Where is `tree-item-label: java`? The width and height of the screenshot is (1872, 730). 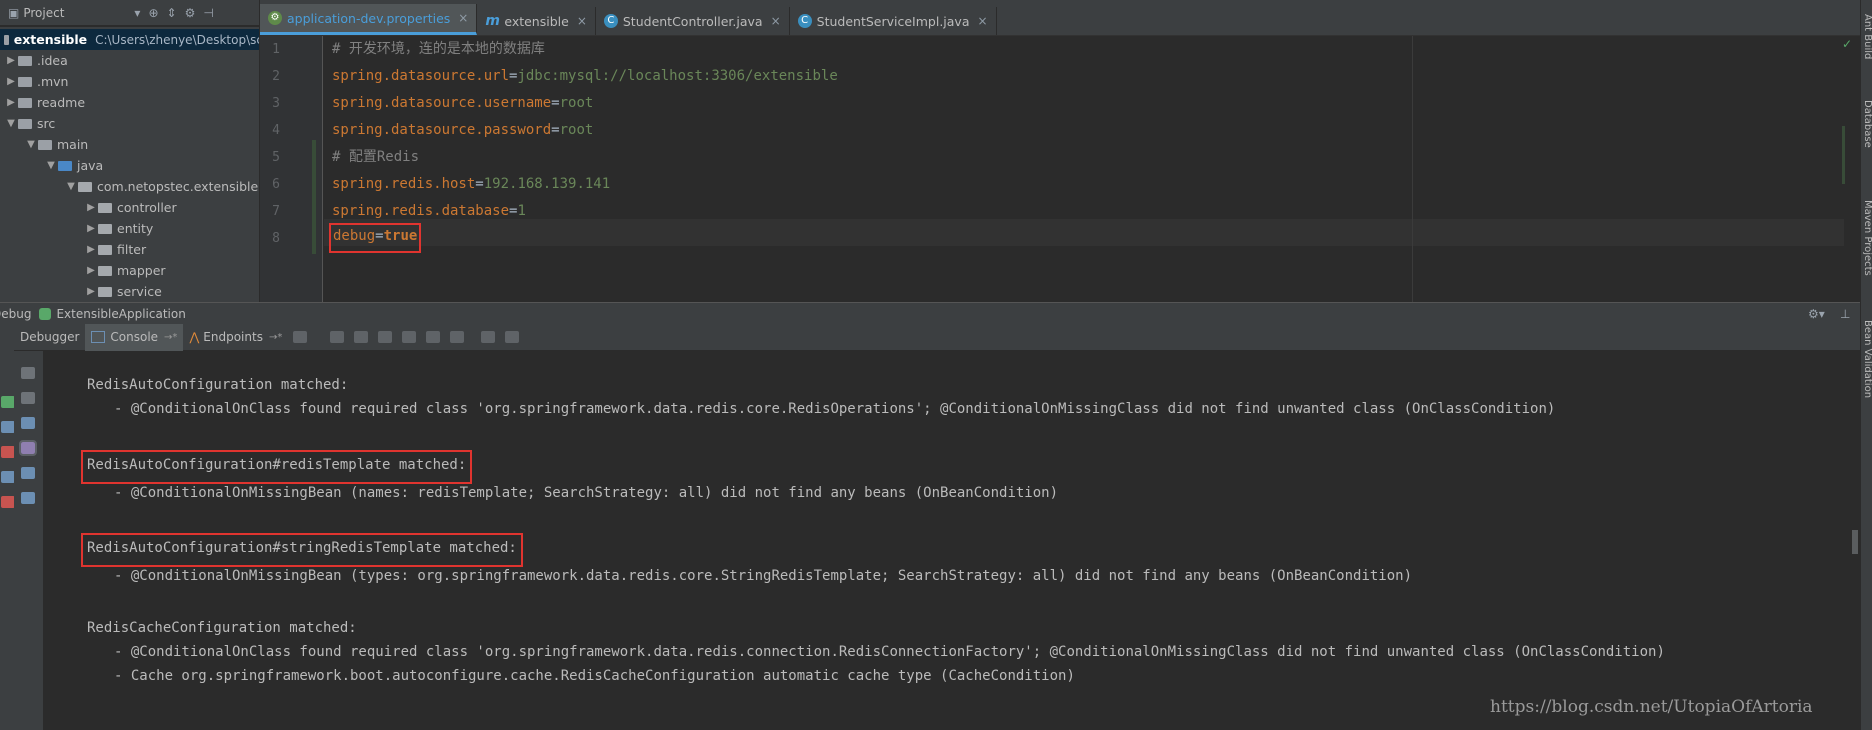 tree-item-label: java is located at coordinates (90, 165).